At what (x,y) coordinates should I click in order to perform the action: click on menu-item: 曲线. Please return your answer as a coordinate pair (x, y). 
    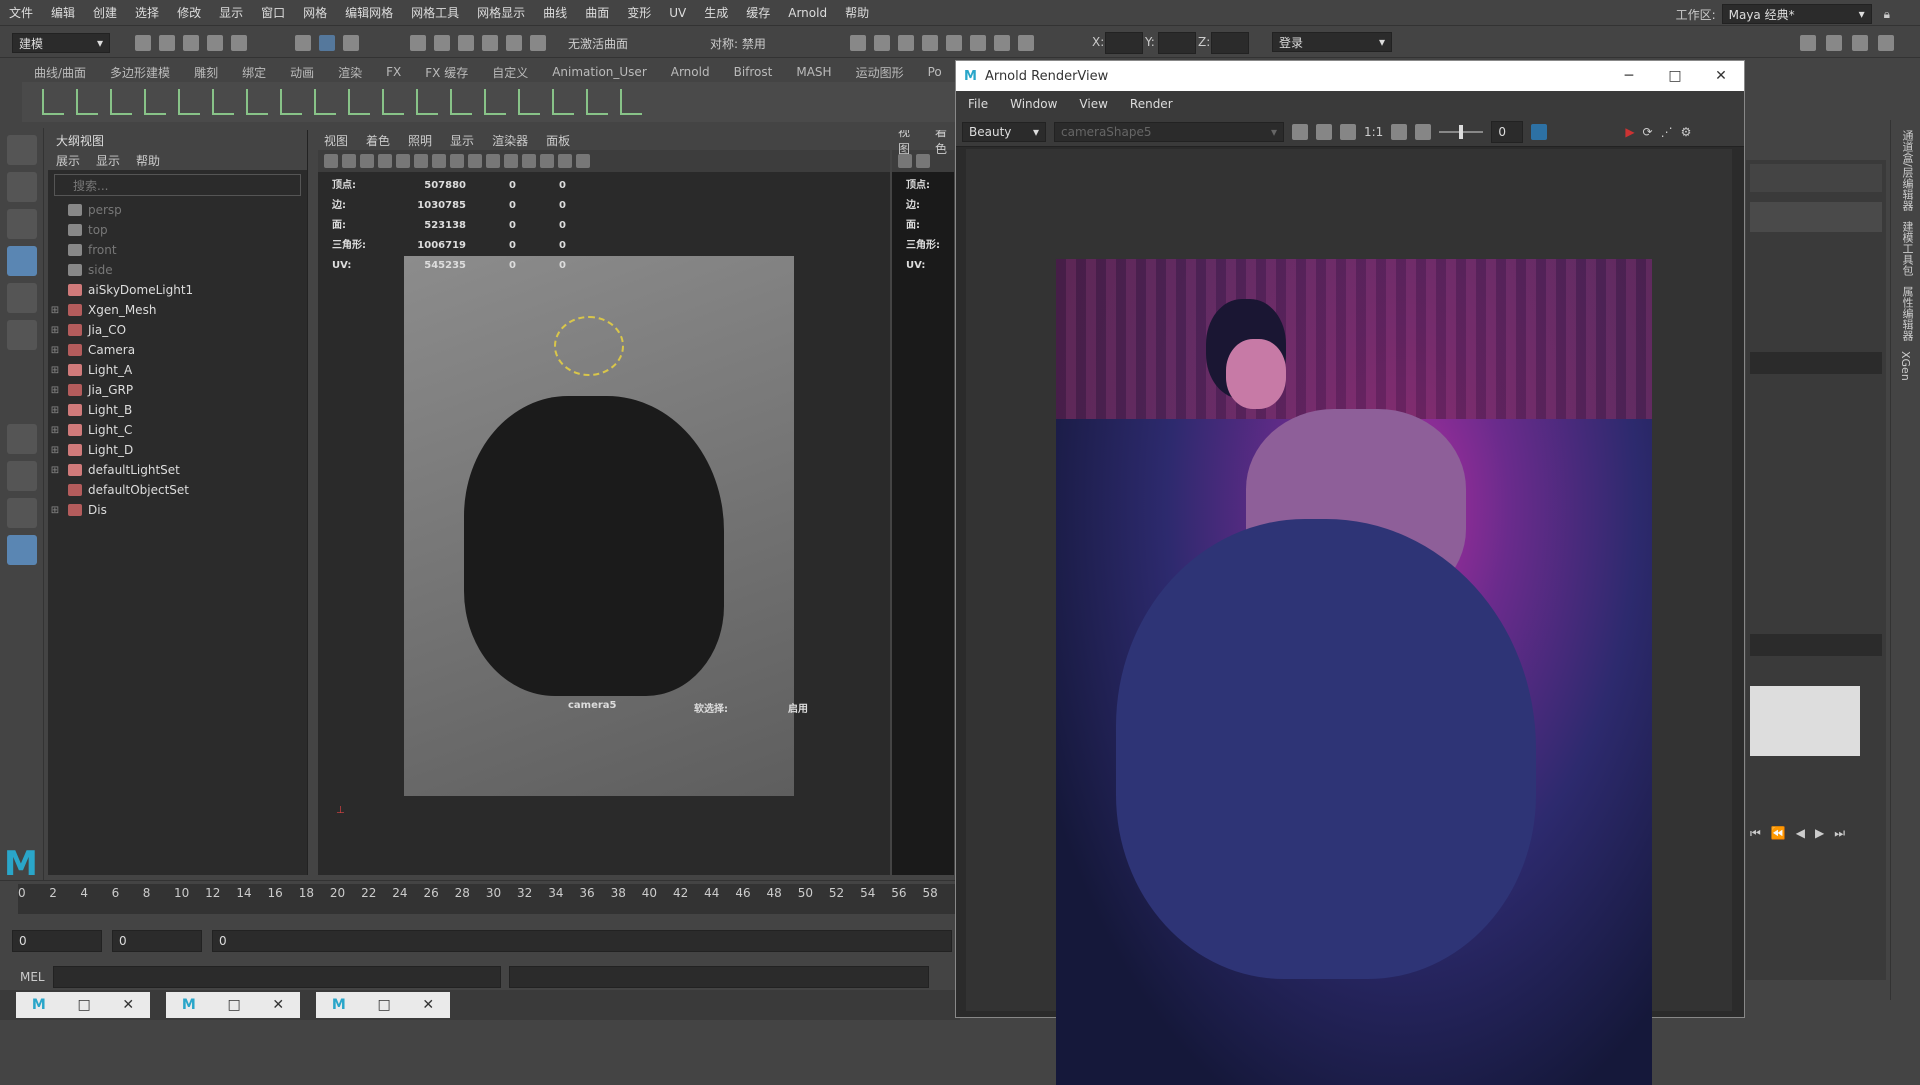
    Looking at the image, I should click on (555, 12).